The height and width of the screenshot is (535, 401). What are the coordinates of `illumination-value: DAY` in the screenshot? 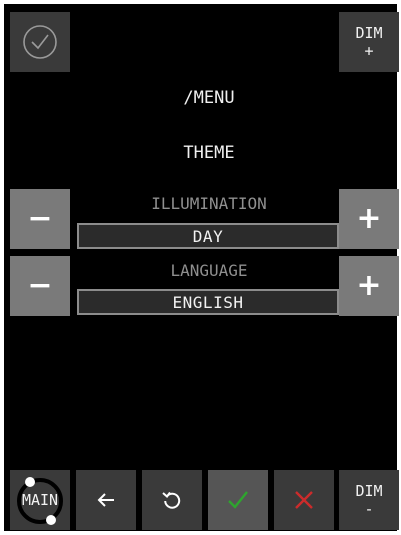 It's located at (208, 236).